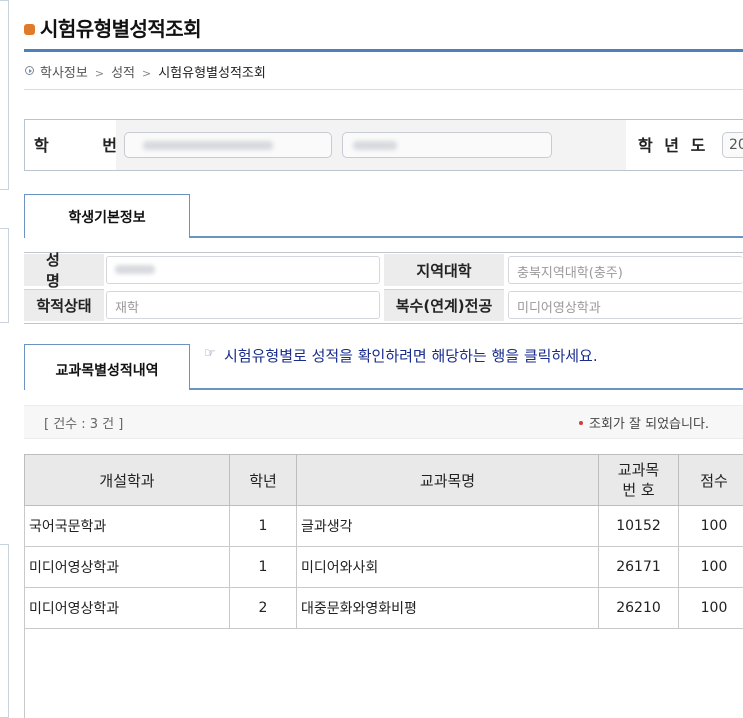 The width and height of the screenshot is (743, 718). What do you see at coordinates (638, 490) in the screenshot?
I see `col-header-code-line2: 번 호` at bounding box center [638, 490].